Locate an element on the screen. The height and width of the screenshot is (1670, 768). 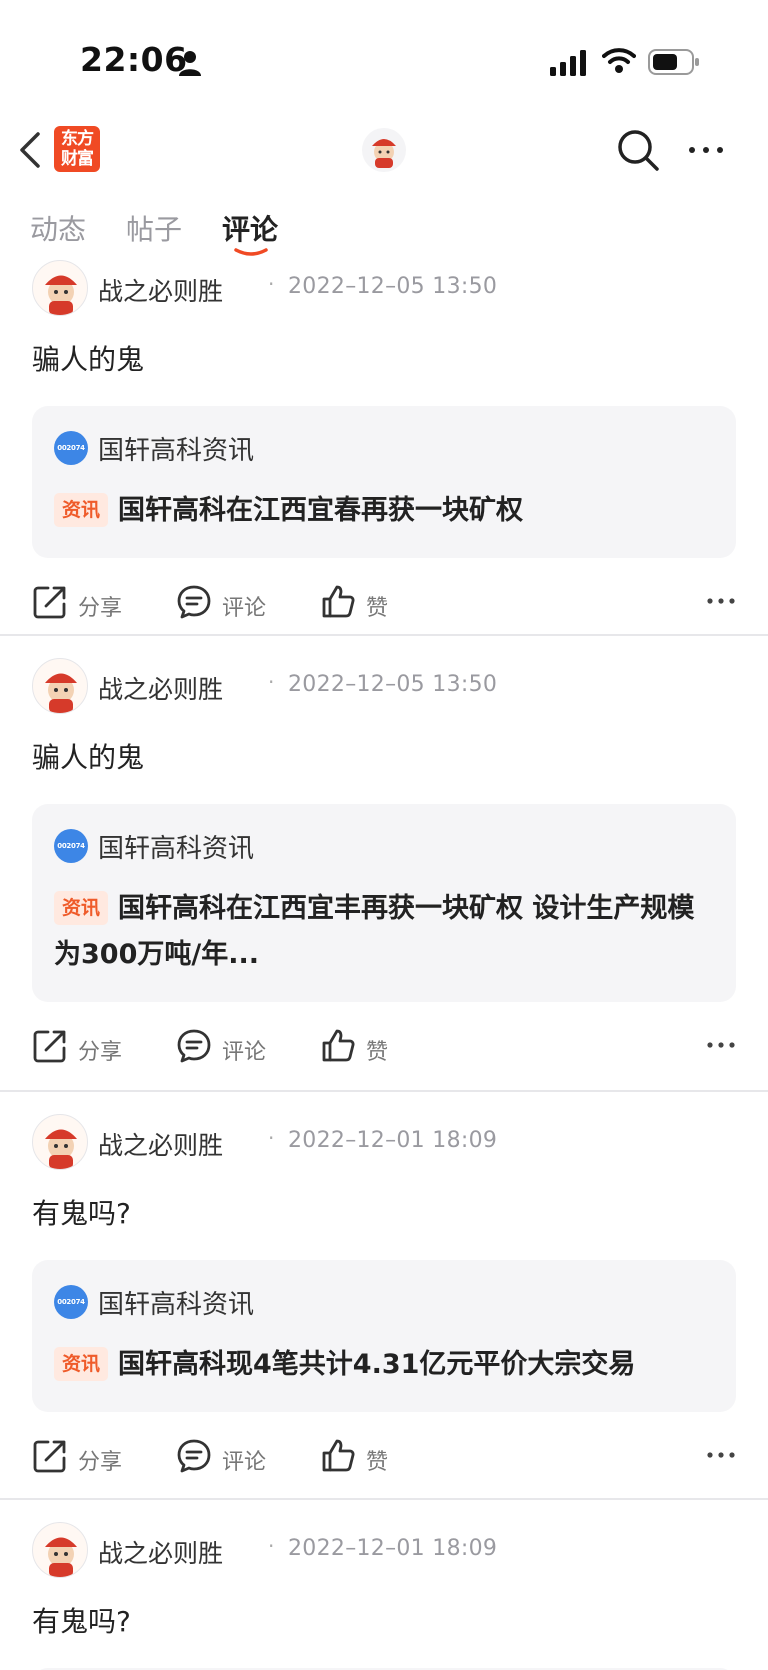
app-logo: 东方 财富 is located at coordinates (77, 149).